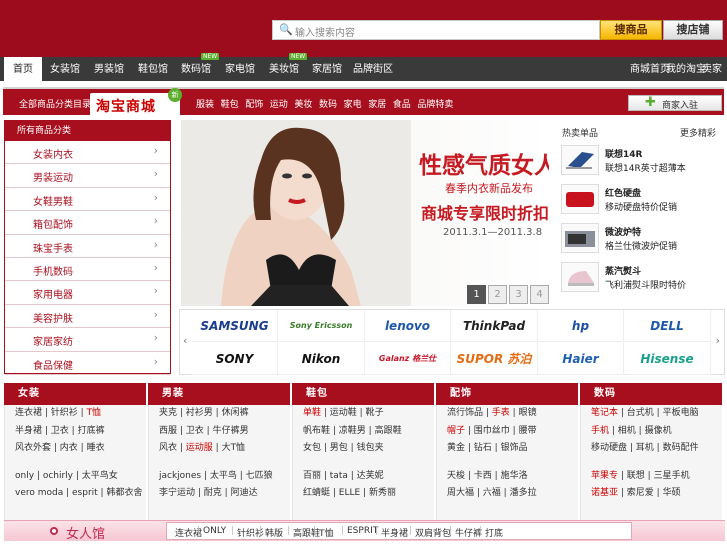 This screenshot has width=727, height=545. What do you see at coordinates (87, 340) in the screenshot?
I see `category-row: 家居家纺 ›` at bounding box center [87, 340].